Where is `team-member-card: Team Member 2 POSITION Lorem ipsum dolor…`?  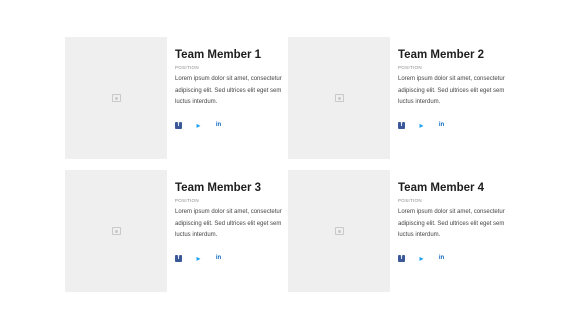 team-member-card: Team Member 2 POSITION Lorem ipsum dolor… is located at coordinates (398, 98).